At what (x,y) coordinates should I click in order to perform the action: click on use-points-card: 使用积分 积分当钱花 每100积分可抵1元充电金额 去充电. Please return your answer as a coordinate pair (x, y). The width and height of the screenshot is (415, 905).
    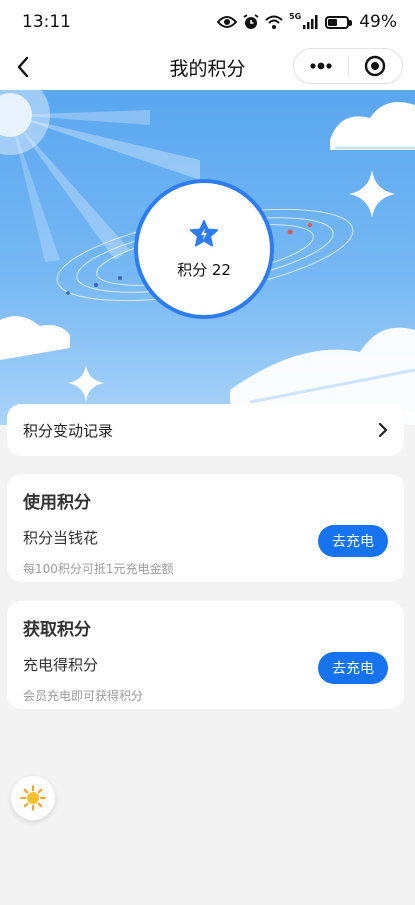
    Looking at the image, I should click on (205, 528).